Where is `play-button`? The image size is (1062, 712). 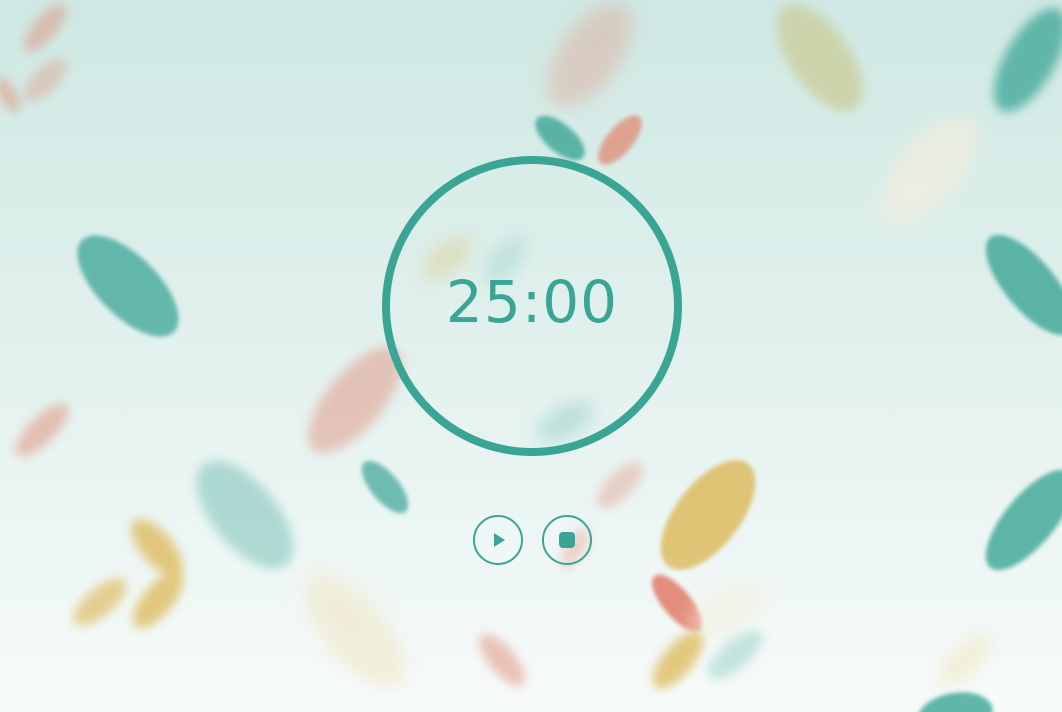 play-button is located at coordinates (498, 540).